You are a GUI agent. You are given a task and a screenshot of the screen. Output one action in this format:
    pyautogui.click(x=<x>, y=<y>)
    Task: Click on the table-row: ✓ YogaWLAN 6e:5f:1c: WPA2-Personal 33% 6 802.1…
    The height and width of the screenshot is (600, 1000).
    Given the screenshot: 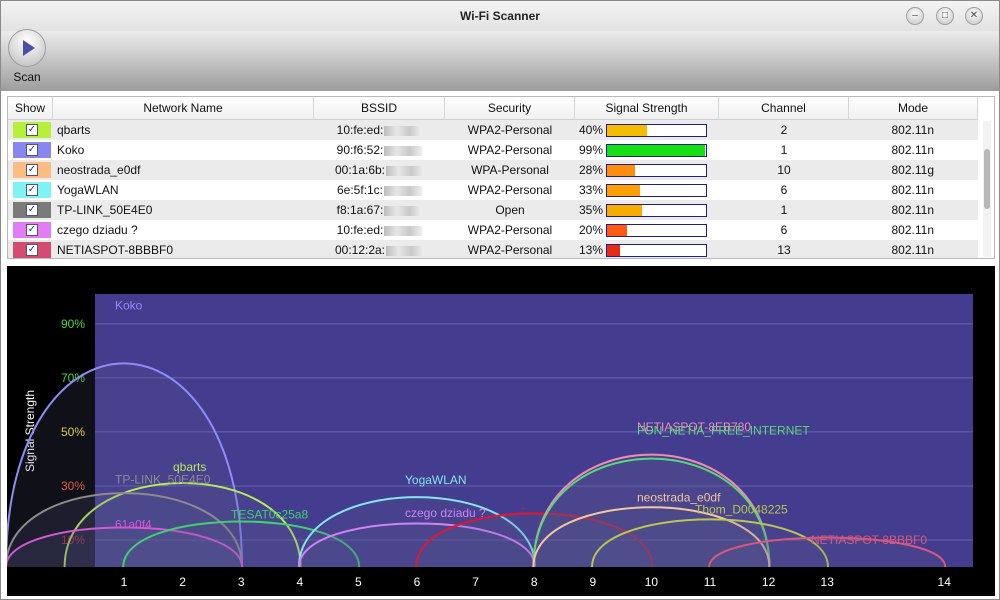 What is the action you would take?
    pyautogui.click(x=493, y=190)
    